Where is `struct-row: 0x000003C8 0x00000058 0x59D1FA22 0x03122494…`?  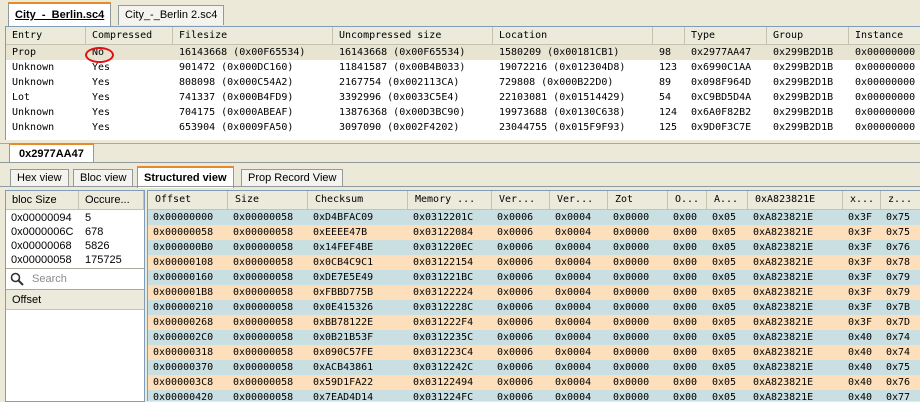 struct-row: 0x000003C8 0x00000058 0x59D1FA22 0x03122494… is located at coordinates (534, 382).